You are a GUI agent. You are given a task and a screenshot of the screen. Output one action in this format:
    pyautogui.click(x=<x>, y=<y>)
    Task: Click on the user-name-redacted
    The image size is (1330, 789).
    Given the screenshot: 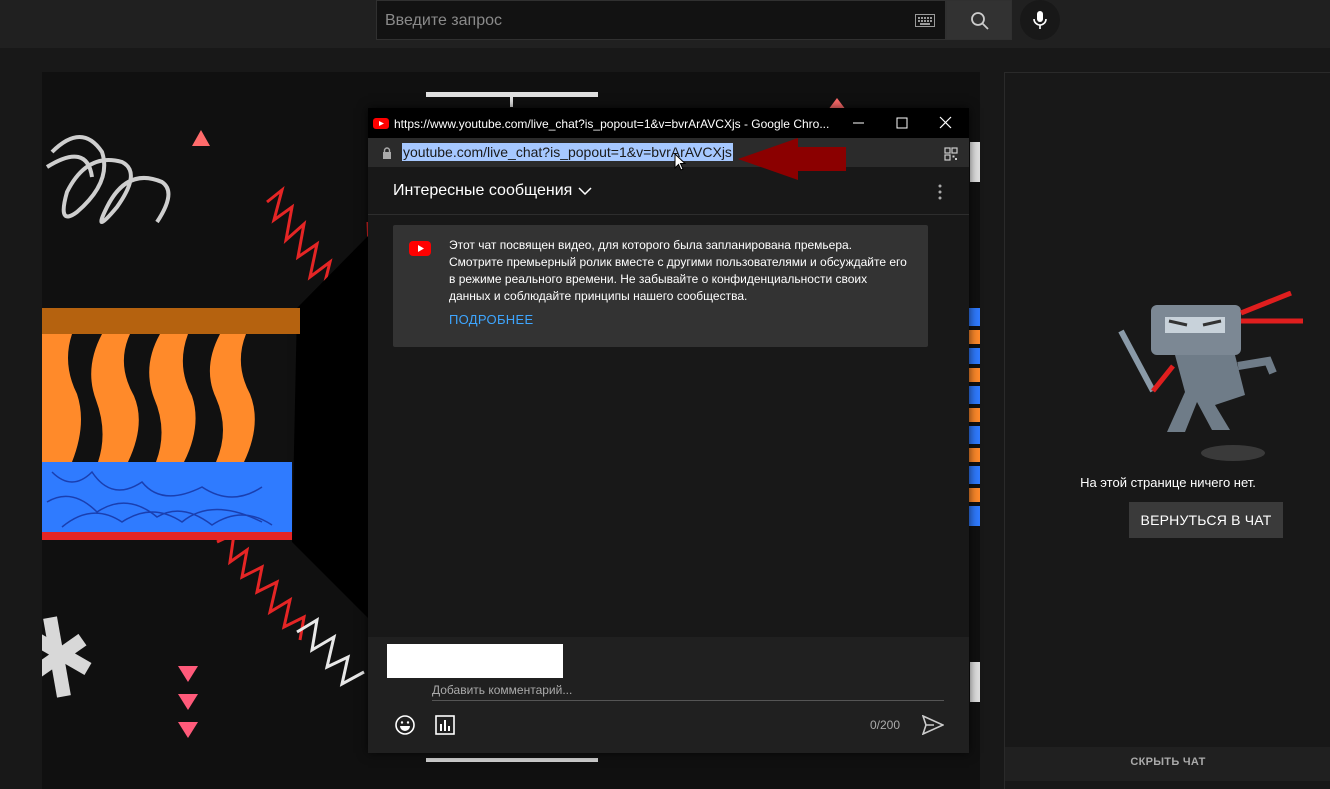 What is the action you would take?
    pyautogui.click(x=475, y=661)
    